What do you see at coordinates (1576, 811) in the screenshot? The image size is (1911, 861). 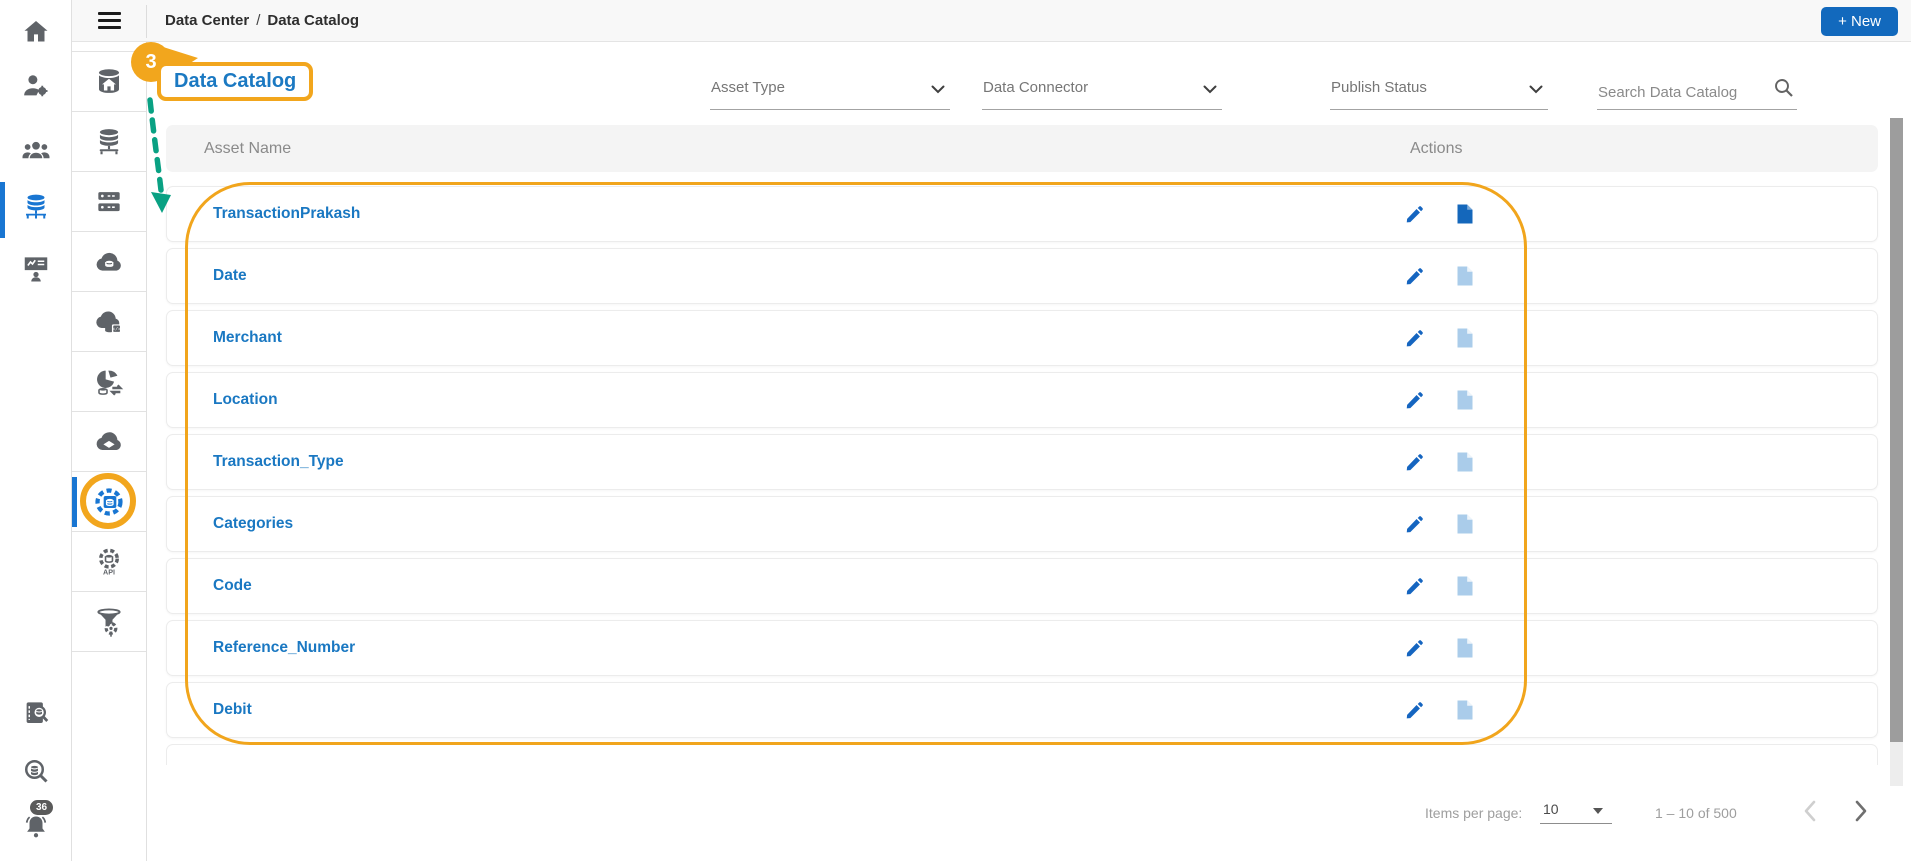 I see `items-per-page-select: 10` at bounding box center [1576, 811].